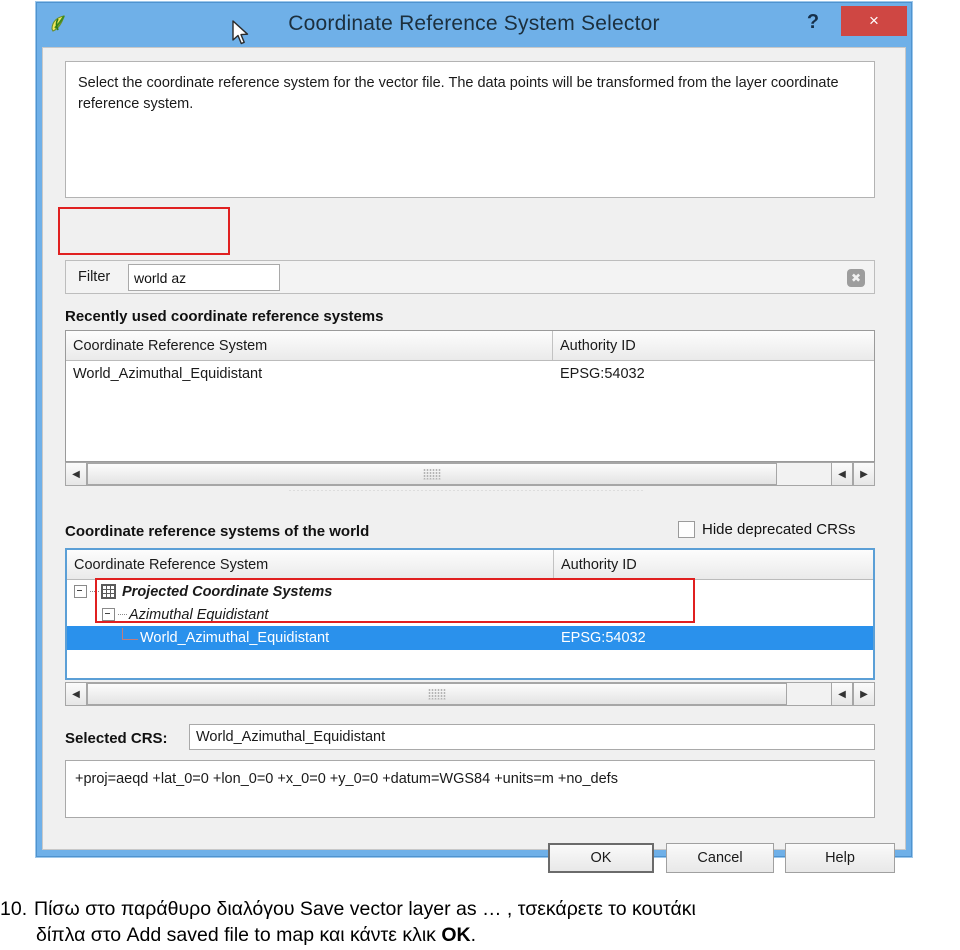 The height and width of the screenshot is (950, 960). I want to click on recently-used-header: Coordinate Reference System Authority ID, so click(470, 346).